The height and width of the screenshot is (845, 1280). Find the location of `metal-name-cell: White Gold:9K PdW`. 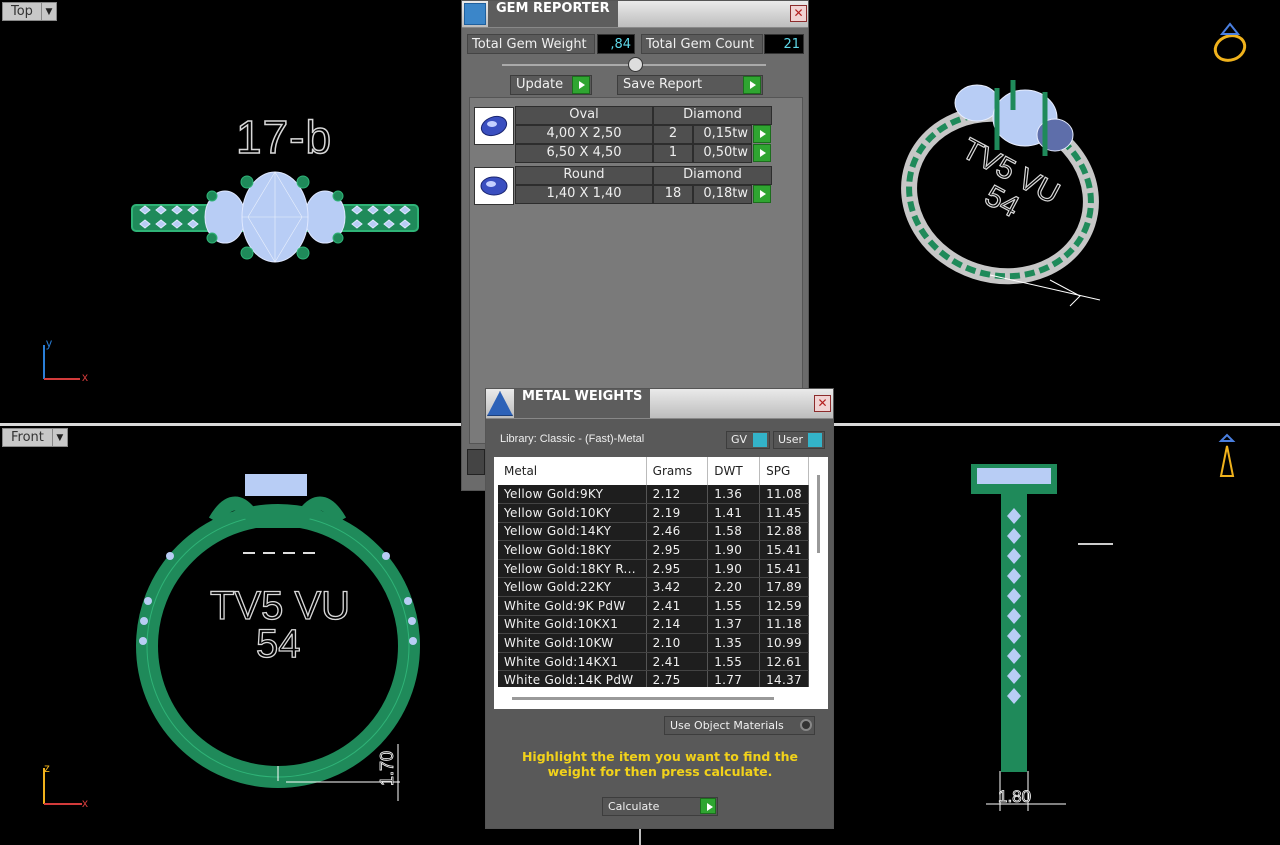

metal-name-cell: White Gold:9K PdW is located at coordinates (572, 606).